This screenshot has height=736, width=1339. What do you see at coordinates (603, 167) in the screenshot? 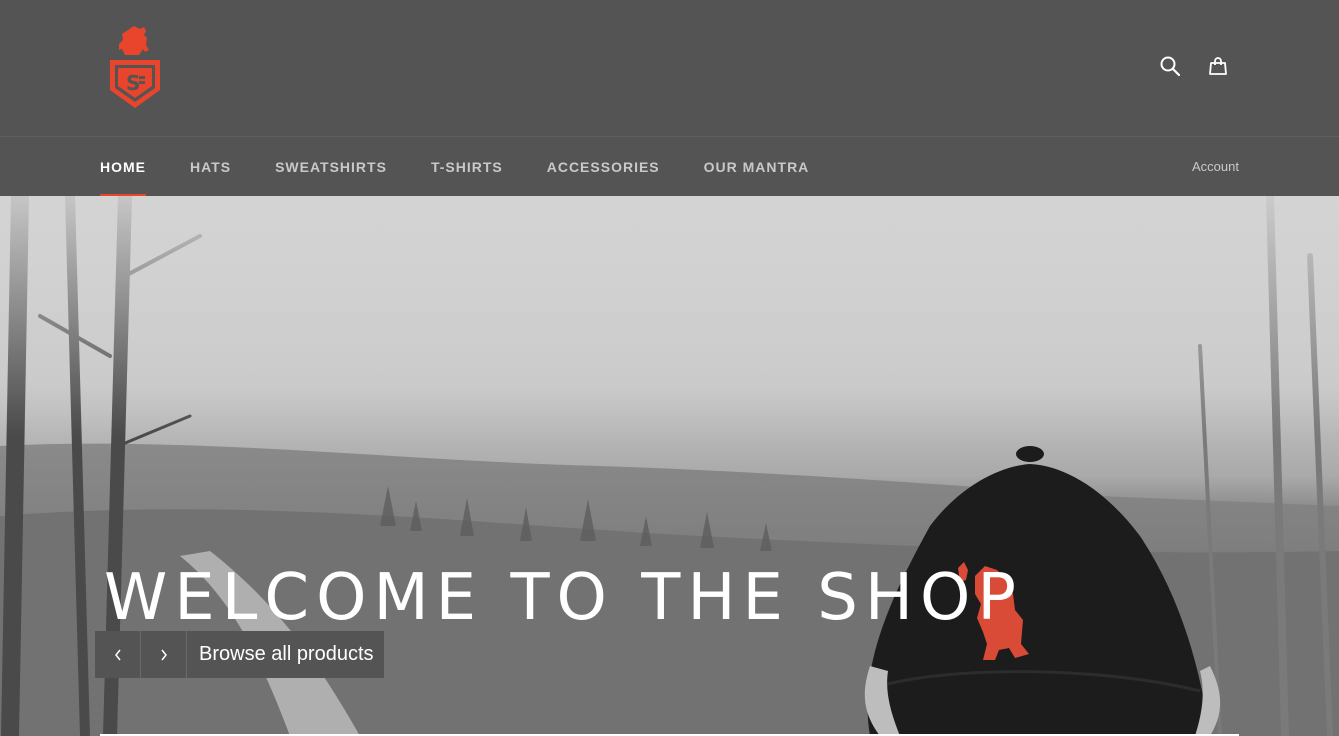
I see `nav-item-accessories: ACCESSORIES` at bounding box center [603, 167].